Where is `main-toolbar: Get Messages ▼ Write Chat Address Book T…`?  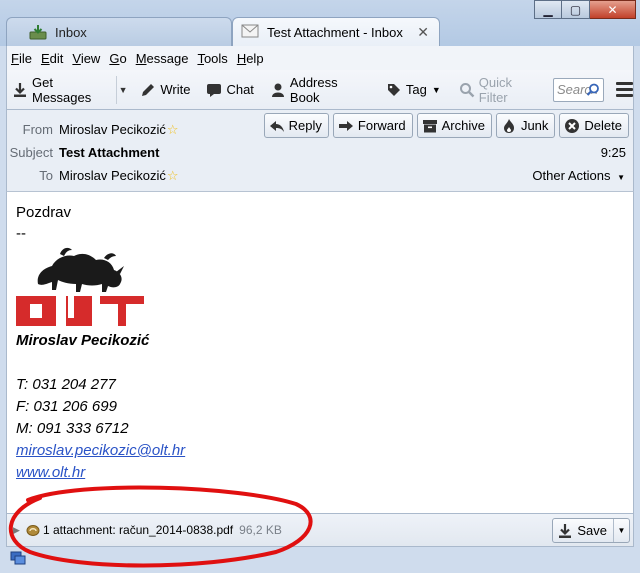
main-toolbar: Get Messages ▼ Write Chat Address Book T… is located at coordinates (320, 90).